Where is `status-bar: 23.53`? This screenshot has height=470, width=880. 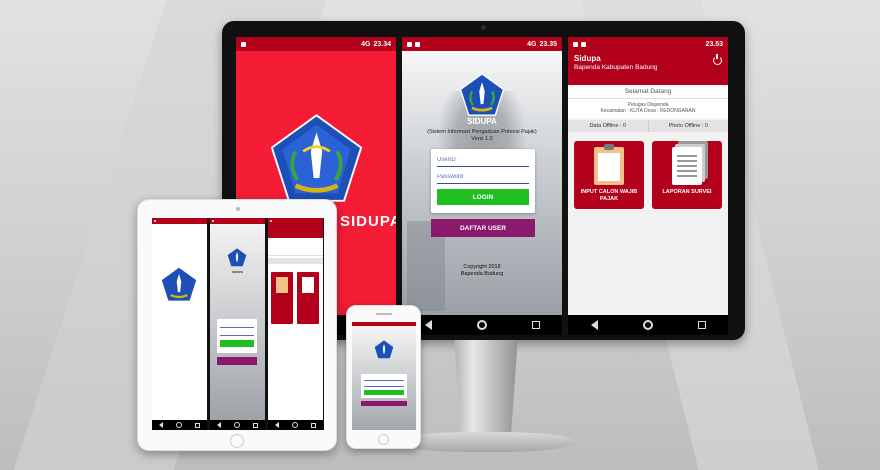 status-bar: 23.53 is located at coordinates (648, 44).